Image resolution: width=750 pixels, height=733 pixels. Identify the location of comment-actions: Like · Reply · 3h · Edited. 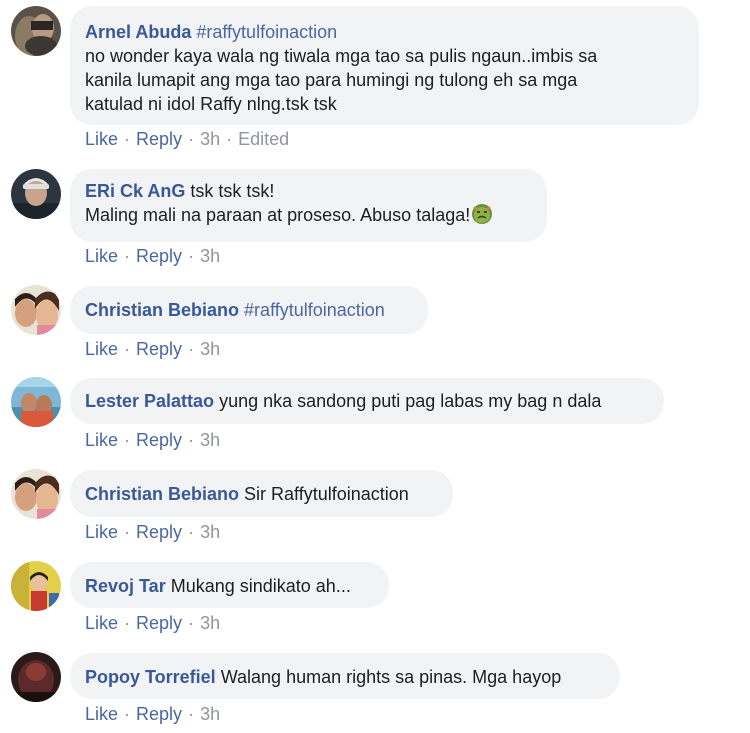
(187, 139).